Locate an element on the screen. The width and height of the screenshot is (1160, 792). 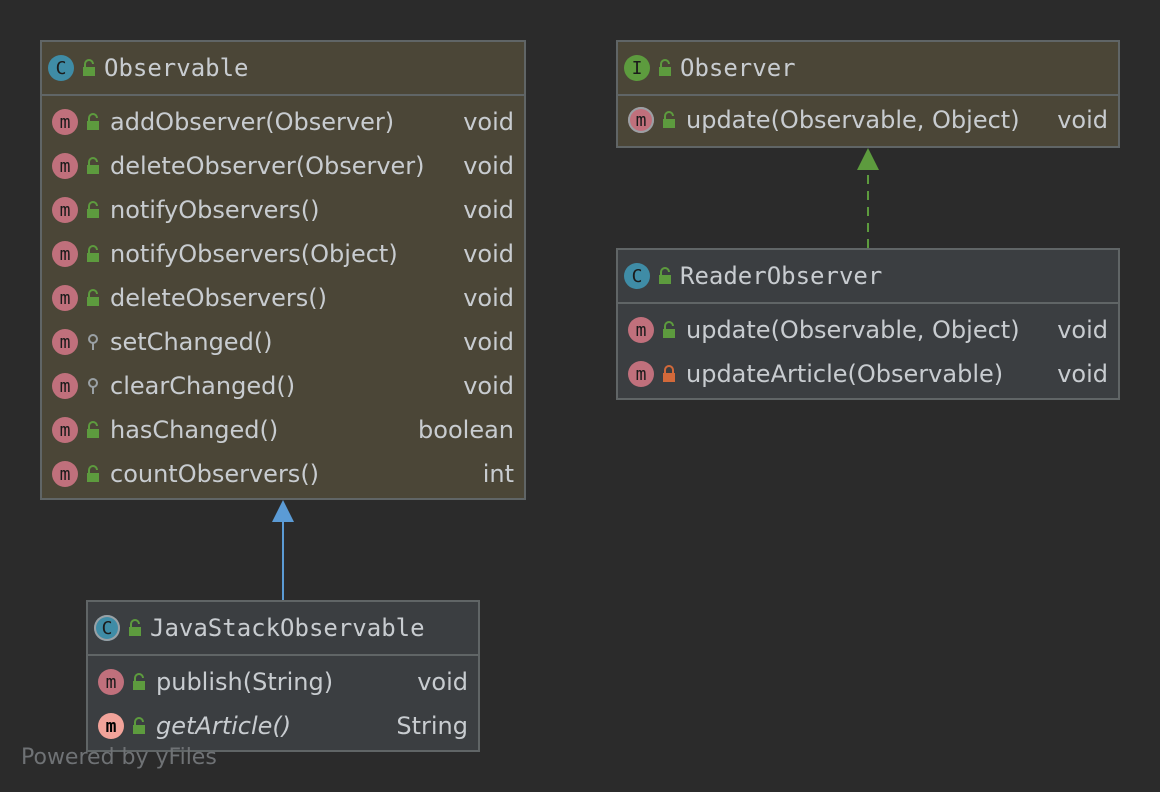
interface-header: I Observer is located at coordinates (868, 69).